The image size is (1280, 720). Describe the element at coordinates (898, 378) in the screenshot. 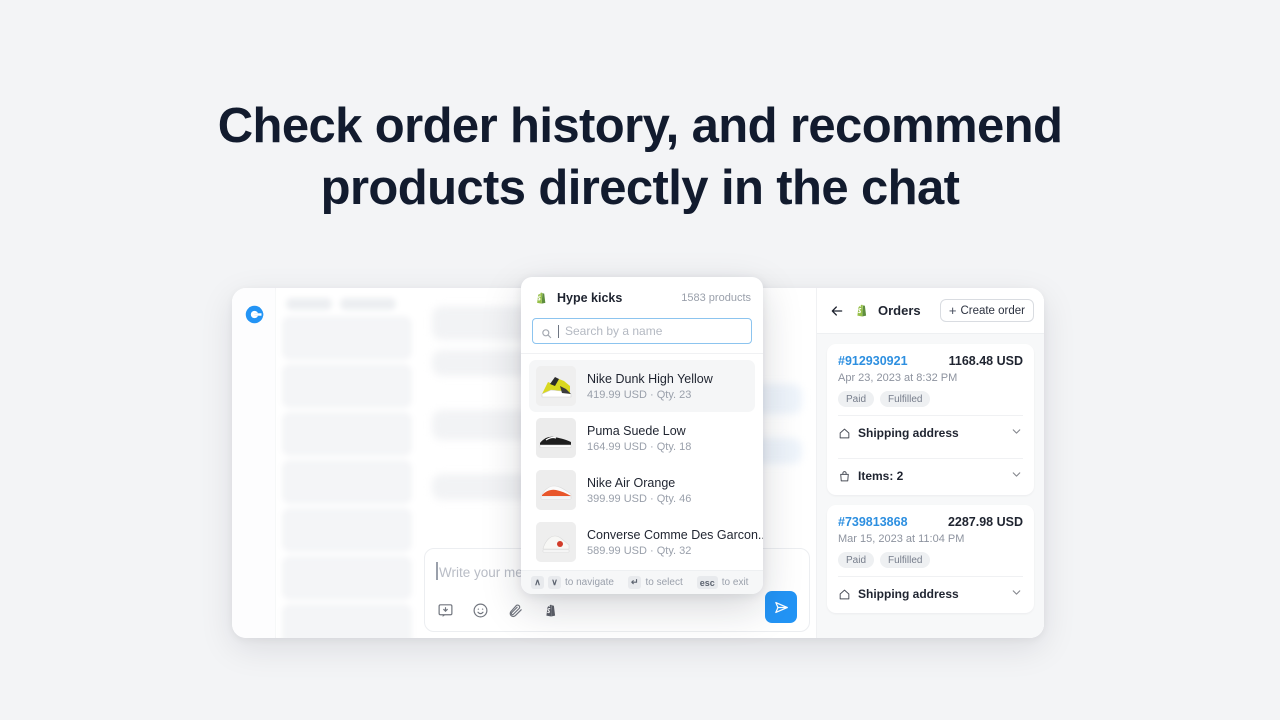

I see `order-date: Apr 23, 2023 at 8:32 PM` at that location.